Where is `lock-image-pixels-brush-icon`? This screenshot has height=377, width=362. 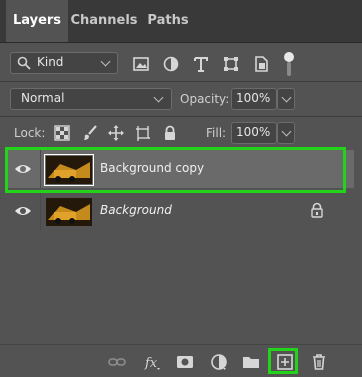 lock-image-pixels-brush-icon is located at coordinates (90, 133).